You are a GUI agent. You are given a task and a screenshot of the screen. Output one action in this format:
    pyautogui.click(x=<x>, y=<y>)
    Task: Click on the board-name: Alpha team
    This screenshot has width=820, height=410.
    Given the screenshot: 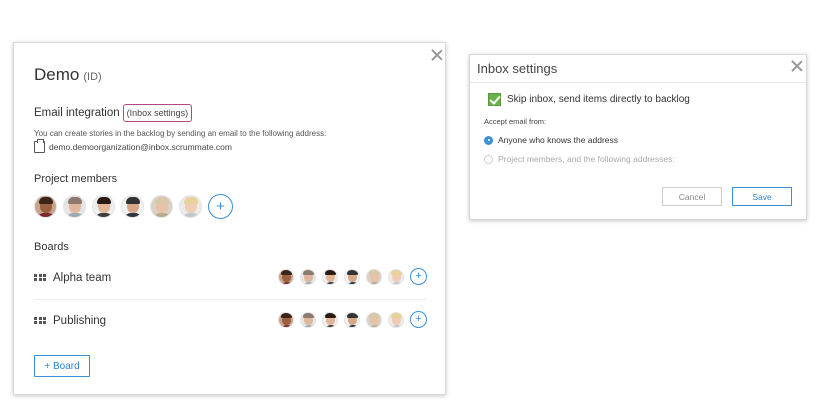 What is the action you would take?
    pyautogui.click(x=82, y=278)
    